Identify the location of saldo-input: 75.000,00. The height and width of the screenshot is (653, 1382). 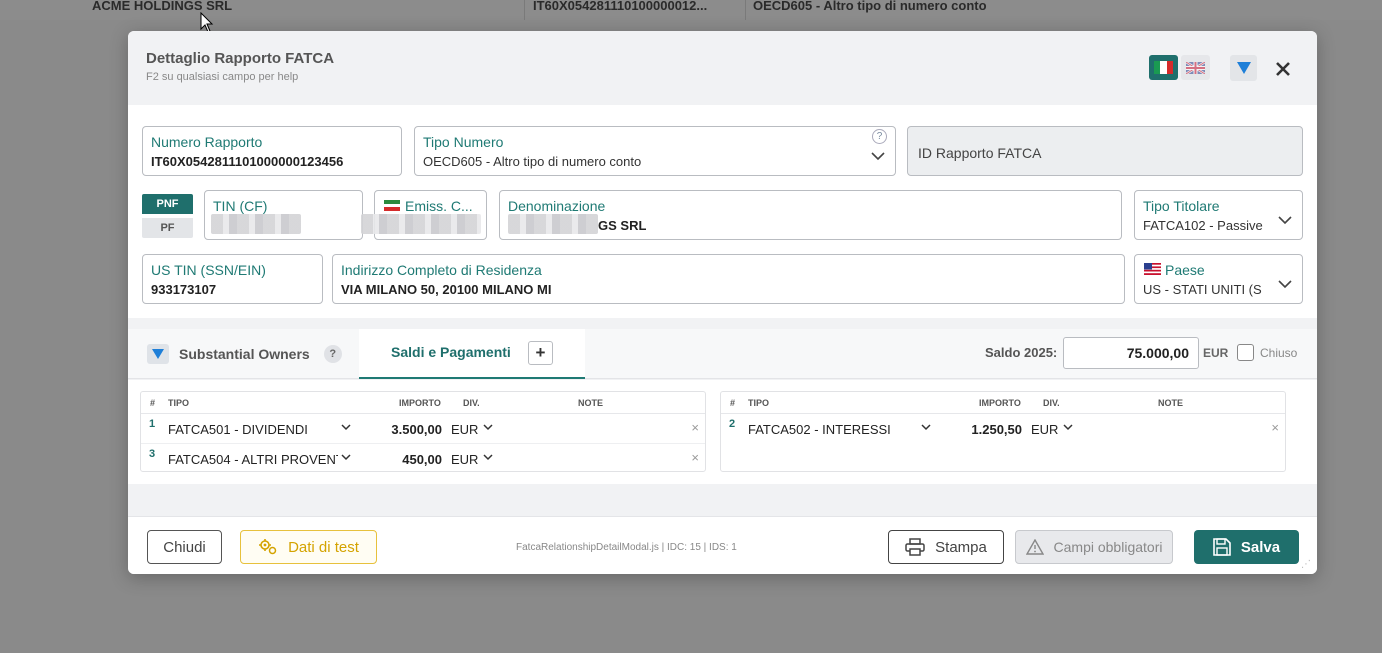
(1131, 353).